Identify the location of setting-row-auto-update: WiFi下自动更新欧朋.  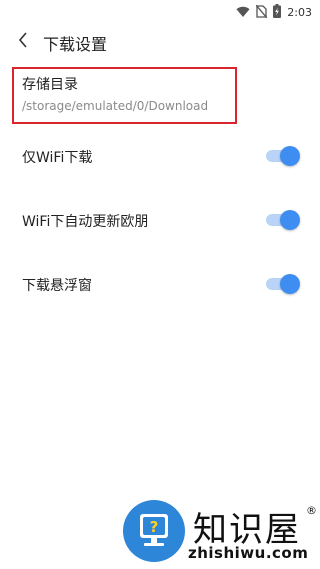
(160, 220).